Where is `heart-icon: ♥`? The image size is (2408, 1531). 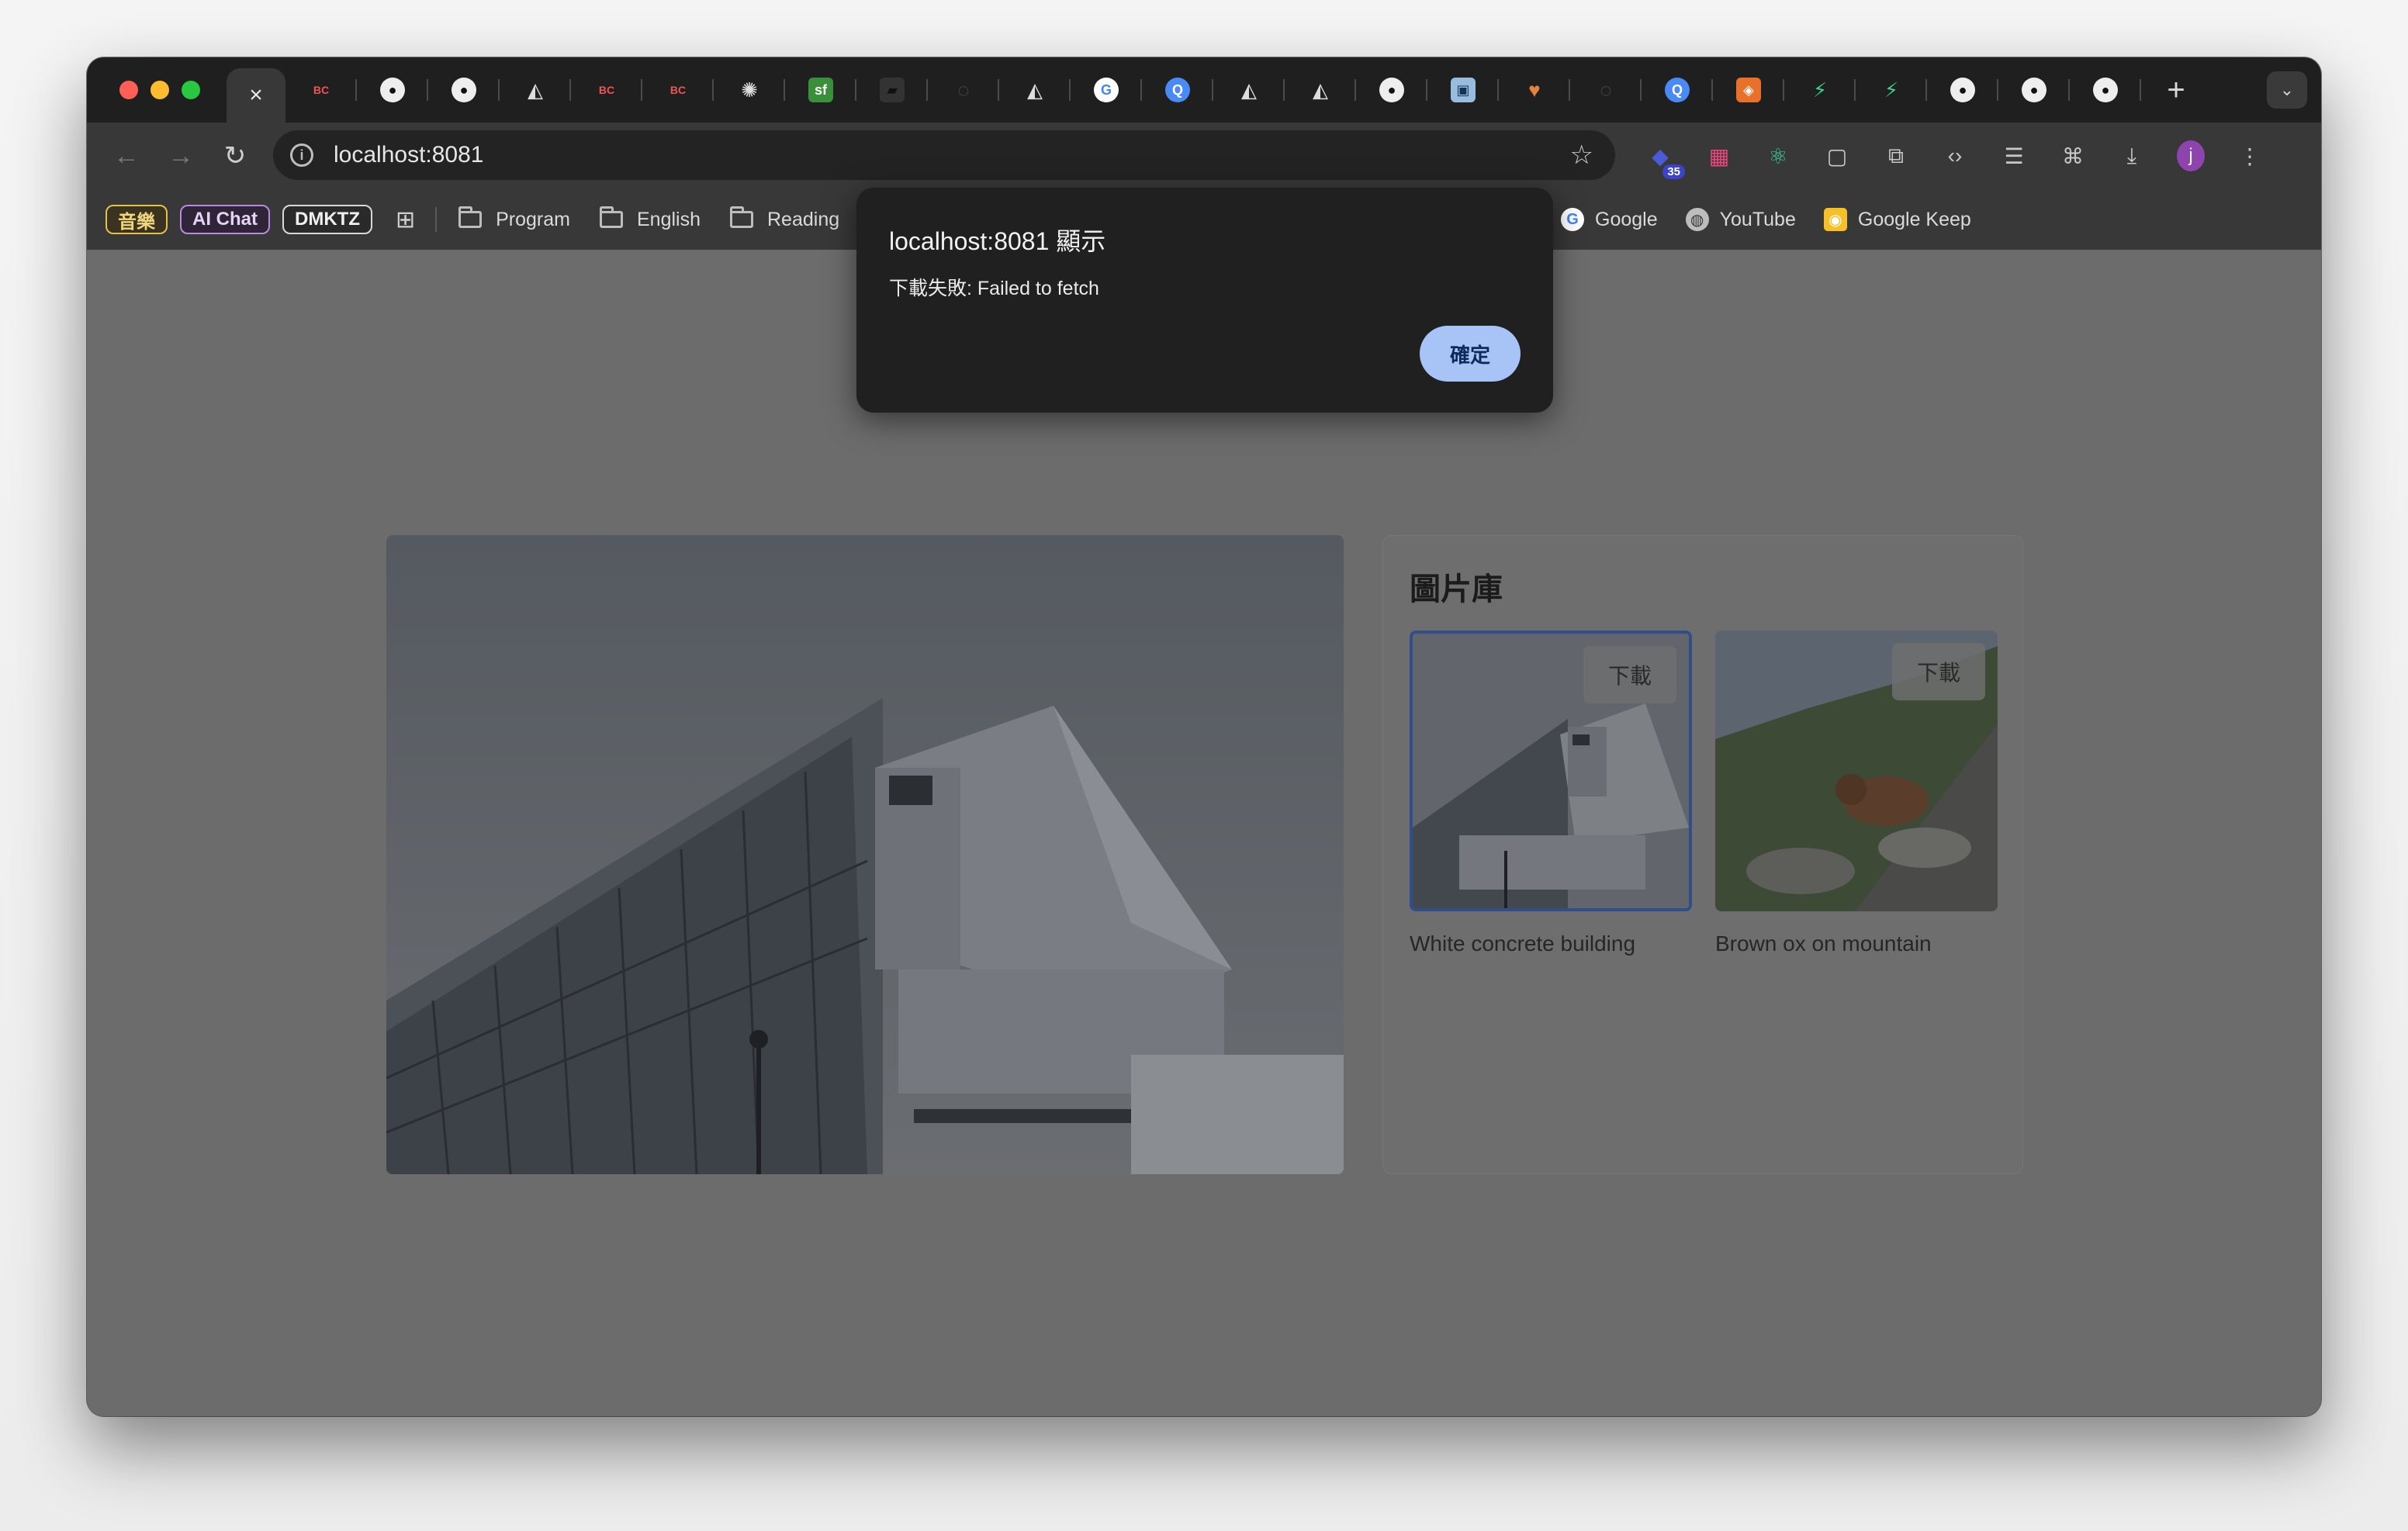
heart-icon: ♥ is located at coordinates (1534, 90).